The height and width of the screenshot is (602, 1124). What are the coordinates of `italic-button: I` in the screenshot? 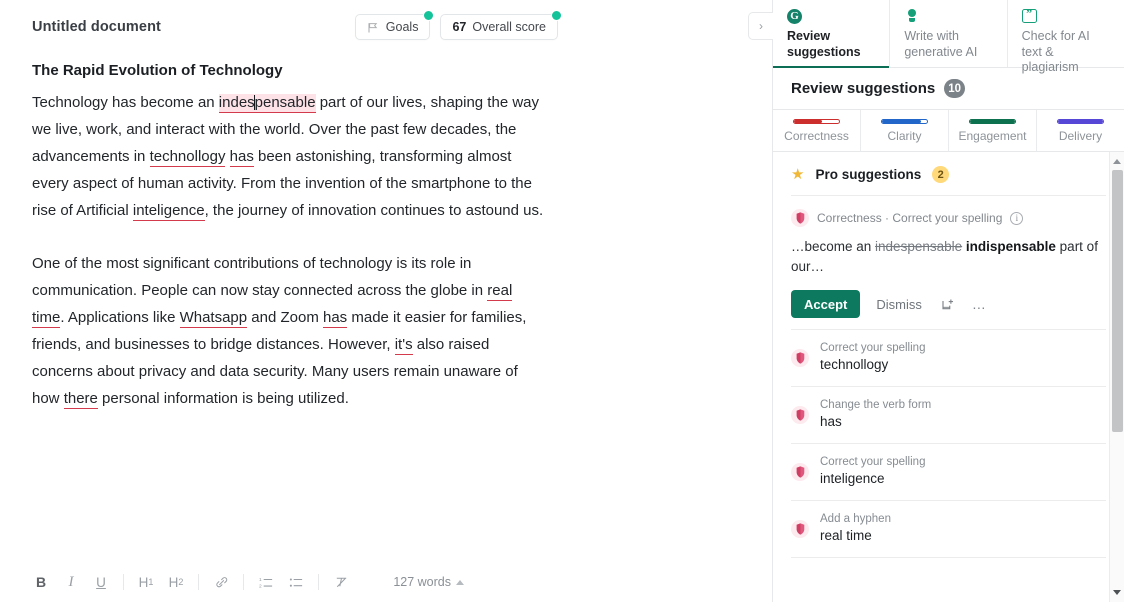 It's located at (71, 582).